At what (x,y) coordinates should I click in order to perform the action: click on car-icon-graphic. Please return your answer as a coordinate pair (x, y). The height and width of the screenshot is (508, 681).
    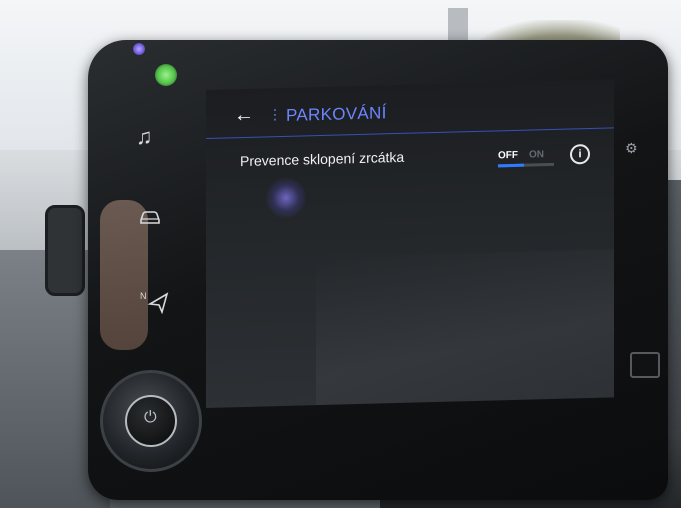
    Looking at the image, I should click on (150, 217).